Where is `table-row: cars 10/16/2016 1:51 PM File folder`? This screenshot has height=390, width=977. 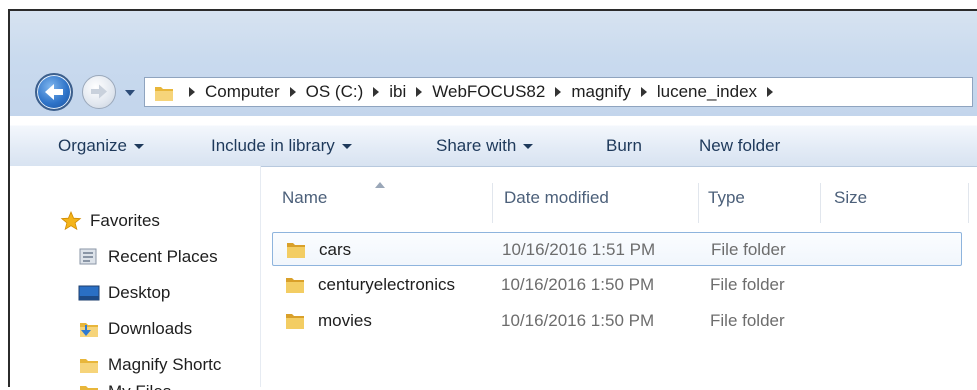 table-row: cars 10/16/2016 1:51 PM File folder is located at coordinates (617, 249).